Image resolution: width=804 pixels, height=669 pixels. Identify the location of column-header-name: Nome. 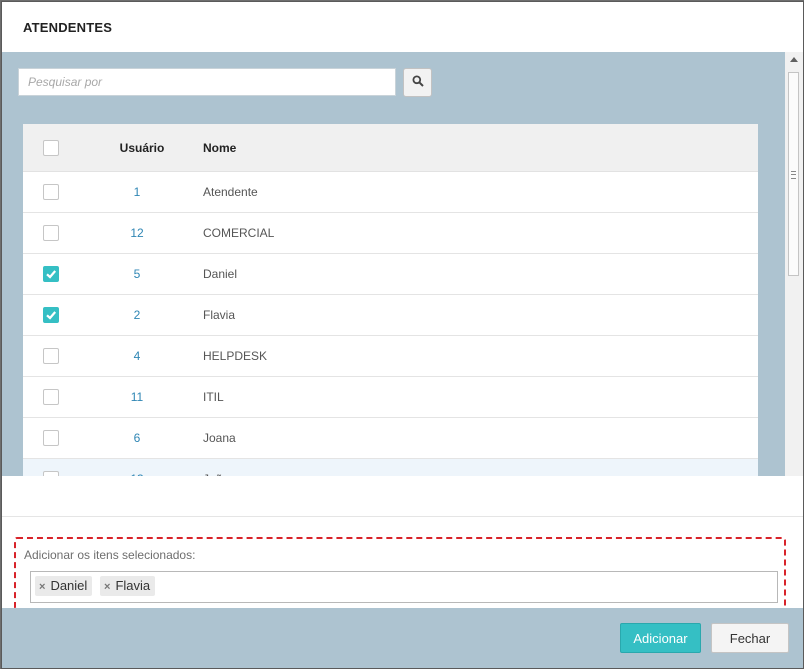
(219, 148).